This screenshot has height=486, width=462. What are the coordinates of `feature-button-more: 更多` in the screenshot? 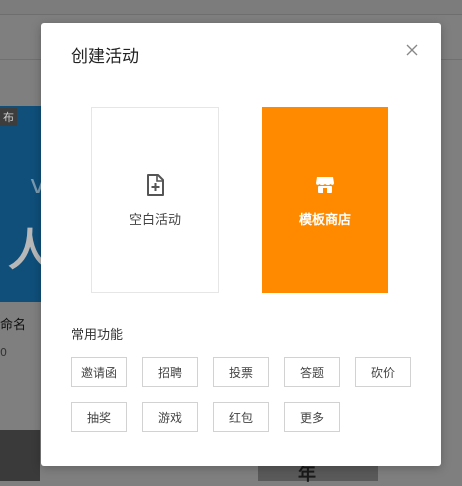 It's located at (312, 417).